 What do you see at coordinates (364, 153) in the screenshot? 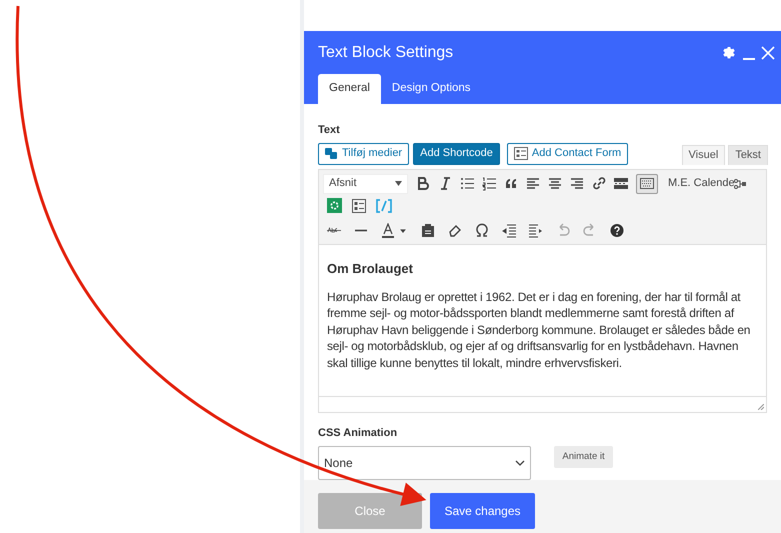
I see `add-media-button: Tilføj medier` at bounding box center [364, 153].